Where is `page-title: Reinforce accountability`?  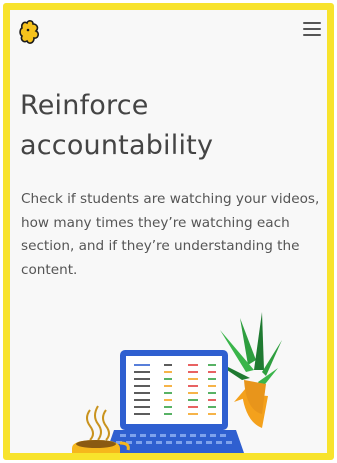
page-title: Reinforce accountability is located at coordinates (117, 125).